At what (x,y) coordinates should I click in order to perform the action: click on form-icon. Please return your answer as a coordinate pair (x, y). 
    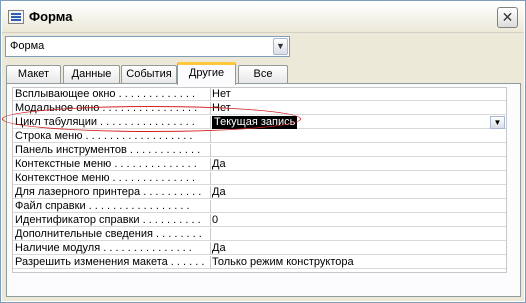
    Looking at the image, I should click on (16, 17).